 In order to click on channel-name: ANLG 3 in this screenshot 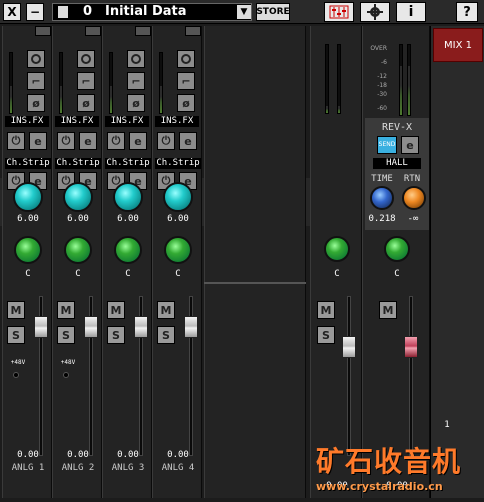, I will do `click(128, 468)`.